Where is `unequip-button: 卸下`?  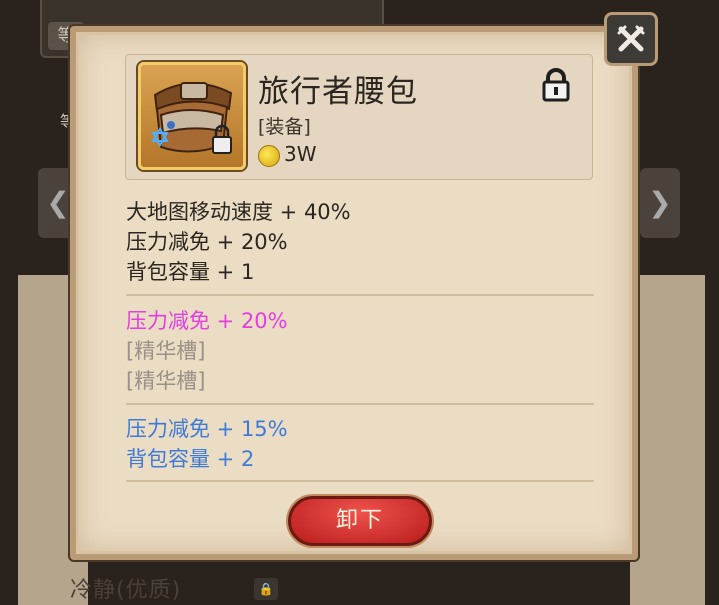
unequip-button: 卸下 is located at coordinates (360, 521).